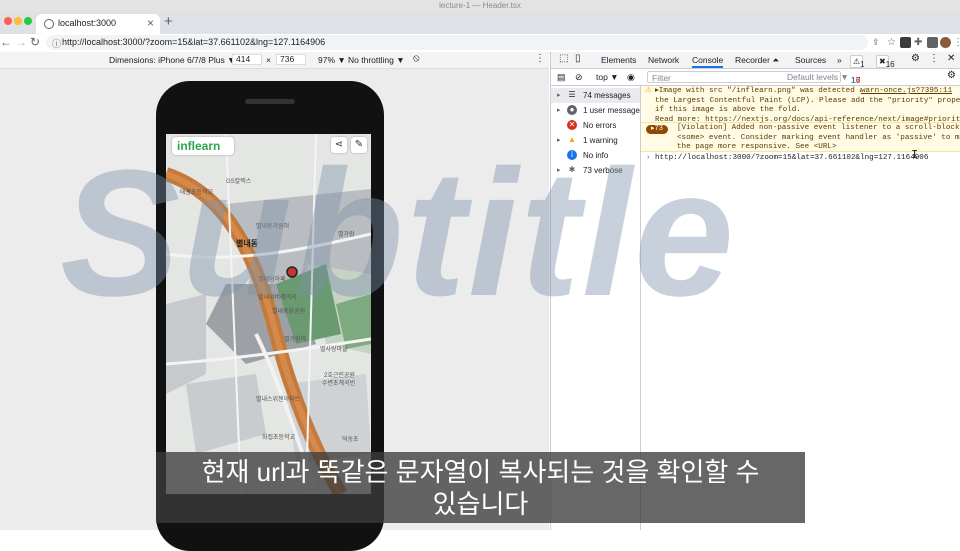 The height and width of the screenshot is (551, 960). Describe the element at coordinates (270, 101) in the screenshot. I see `phone-speaker` at that location.